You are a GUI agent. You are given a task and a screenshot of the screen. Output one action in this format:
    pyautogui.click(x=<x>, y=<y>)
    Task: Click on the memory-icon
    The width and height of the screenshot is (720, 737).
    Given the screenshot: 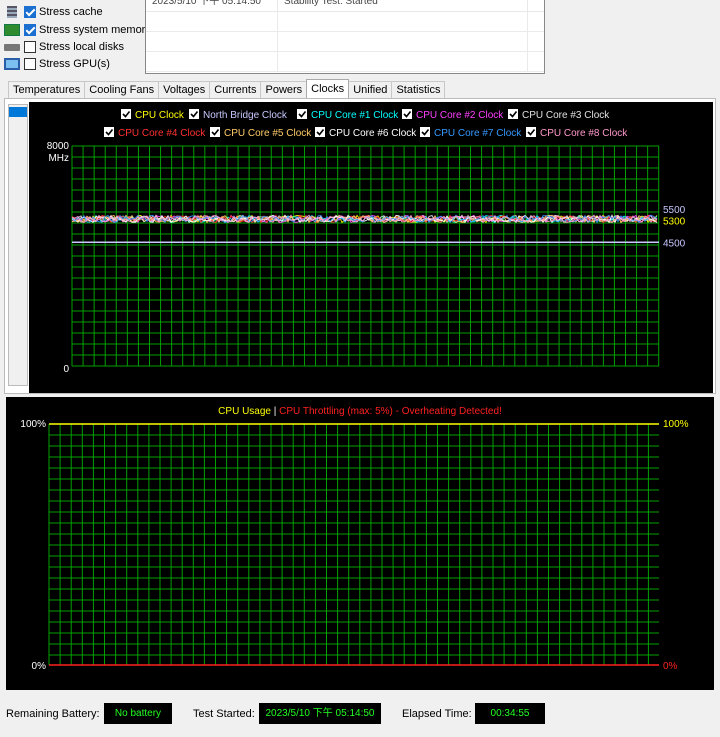 What is the action you would take?
    pyautogui.click(x=12, y=30)
    